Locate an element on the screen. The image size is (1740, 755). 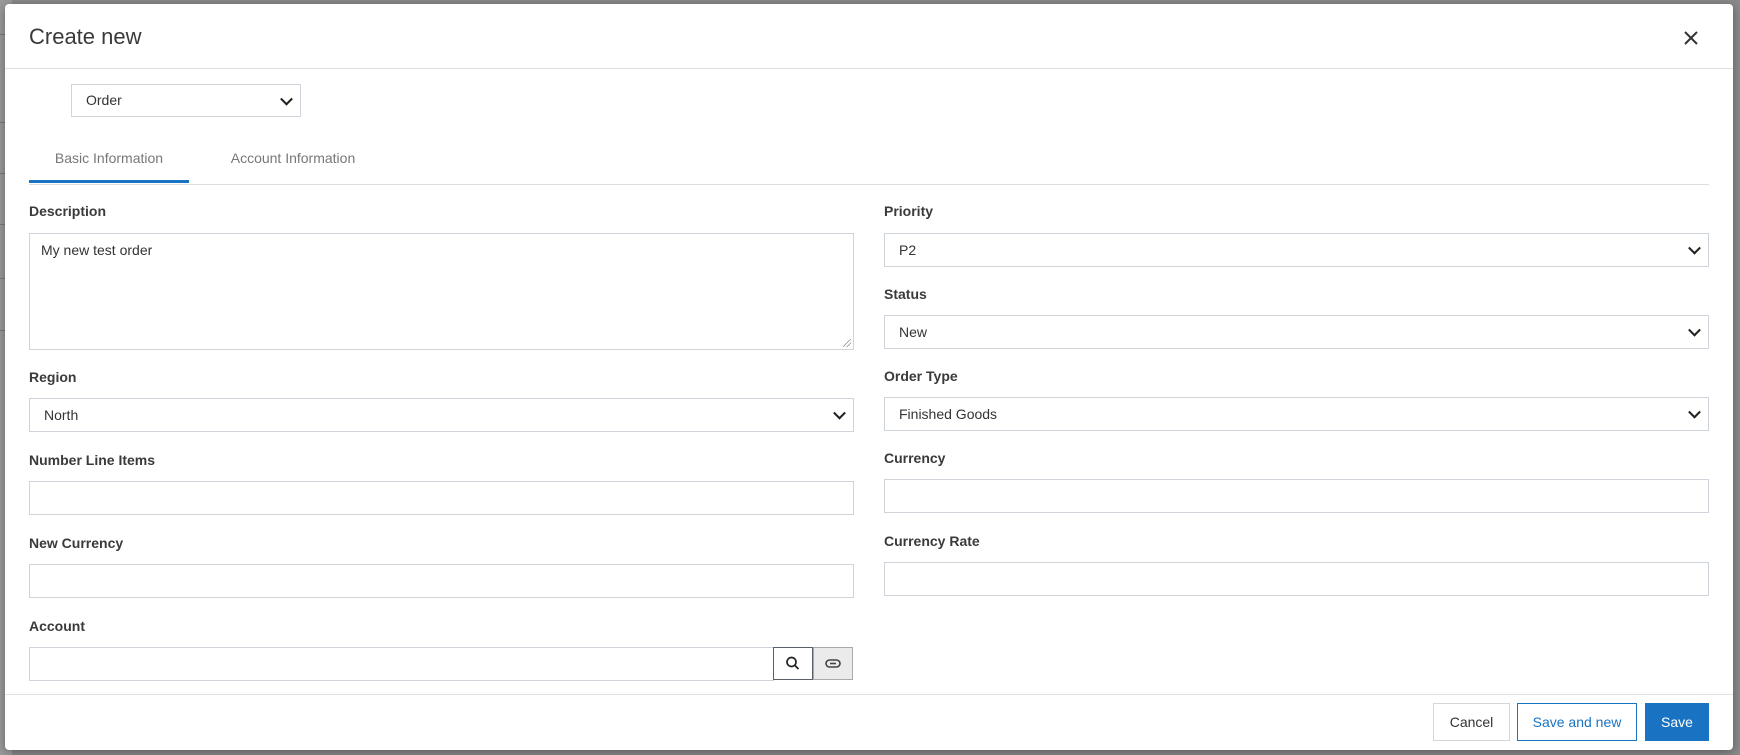
priority-label: Priority is located at coordinates (909, 211).